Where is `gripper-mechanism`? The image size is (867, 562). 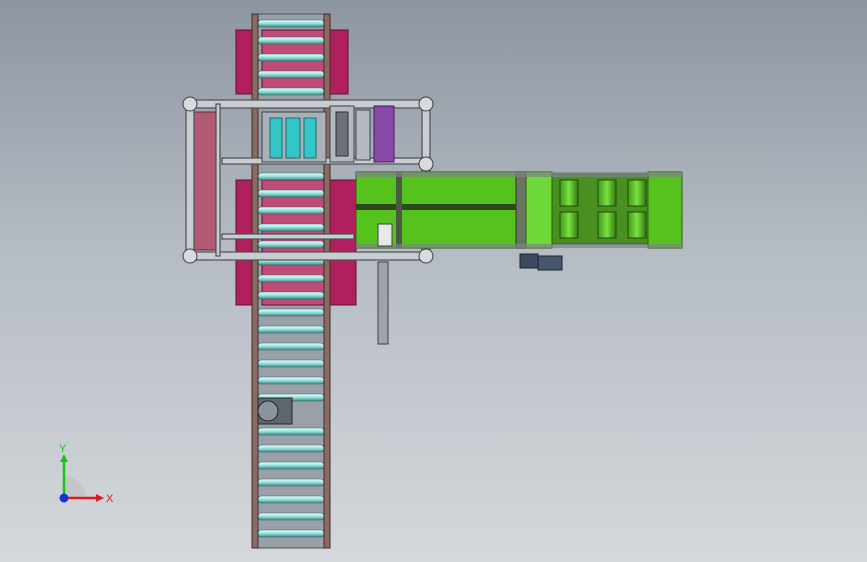 gripper-mechanism is located at coordinates (316, 134).